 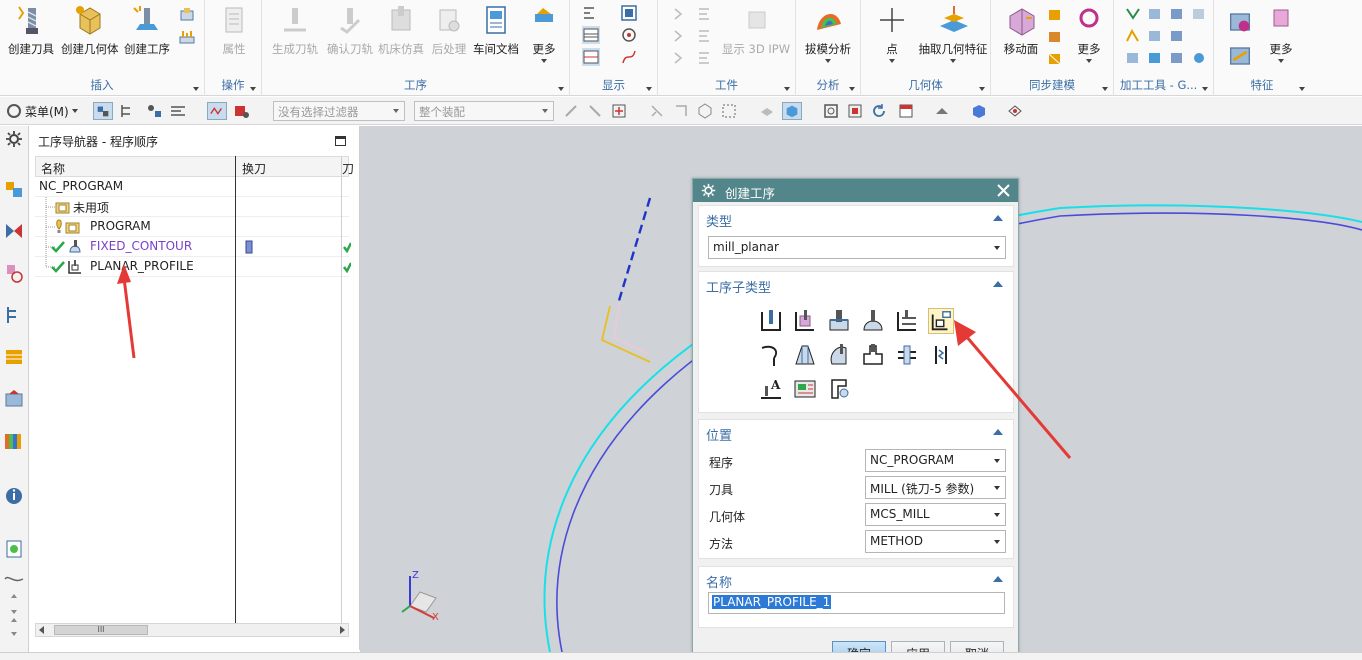 I want to click on point-button: 点, so click(x=892, y=39).